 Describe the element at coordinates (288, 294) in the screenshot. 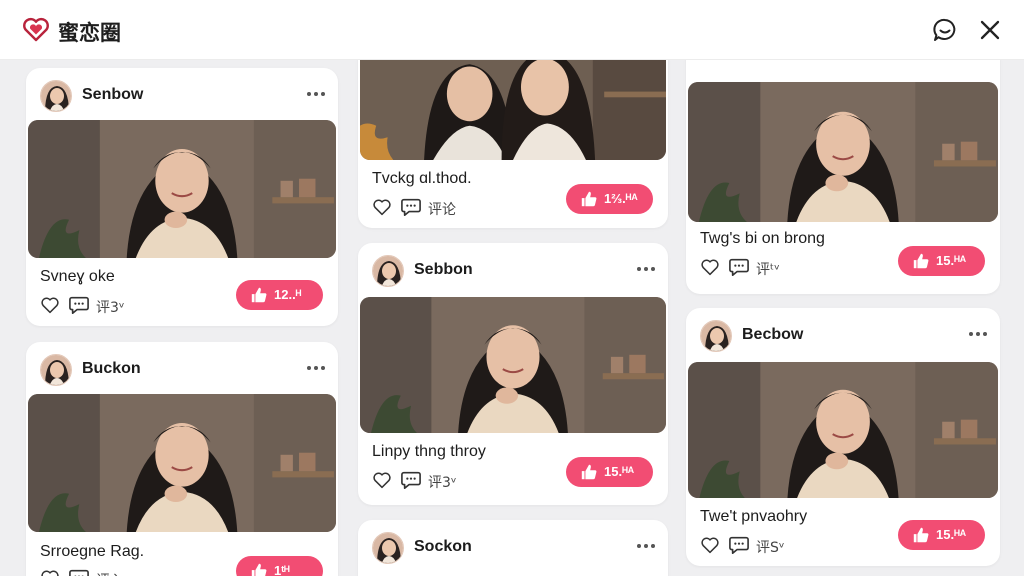

I see `like-count: 12..ᴴ` at that location.